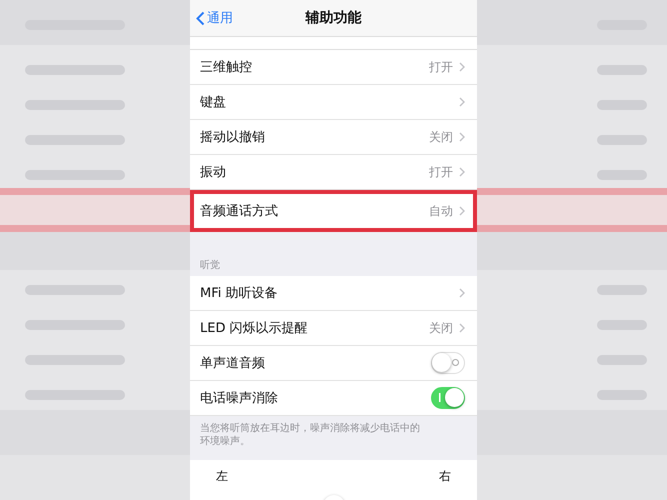 Image resolution: width=667 pixels, height=500 pixels. I want to click on row-label: 键盘, so click(213, 102).